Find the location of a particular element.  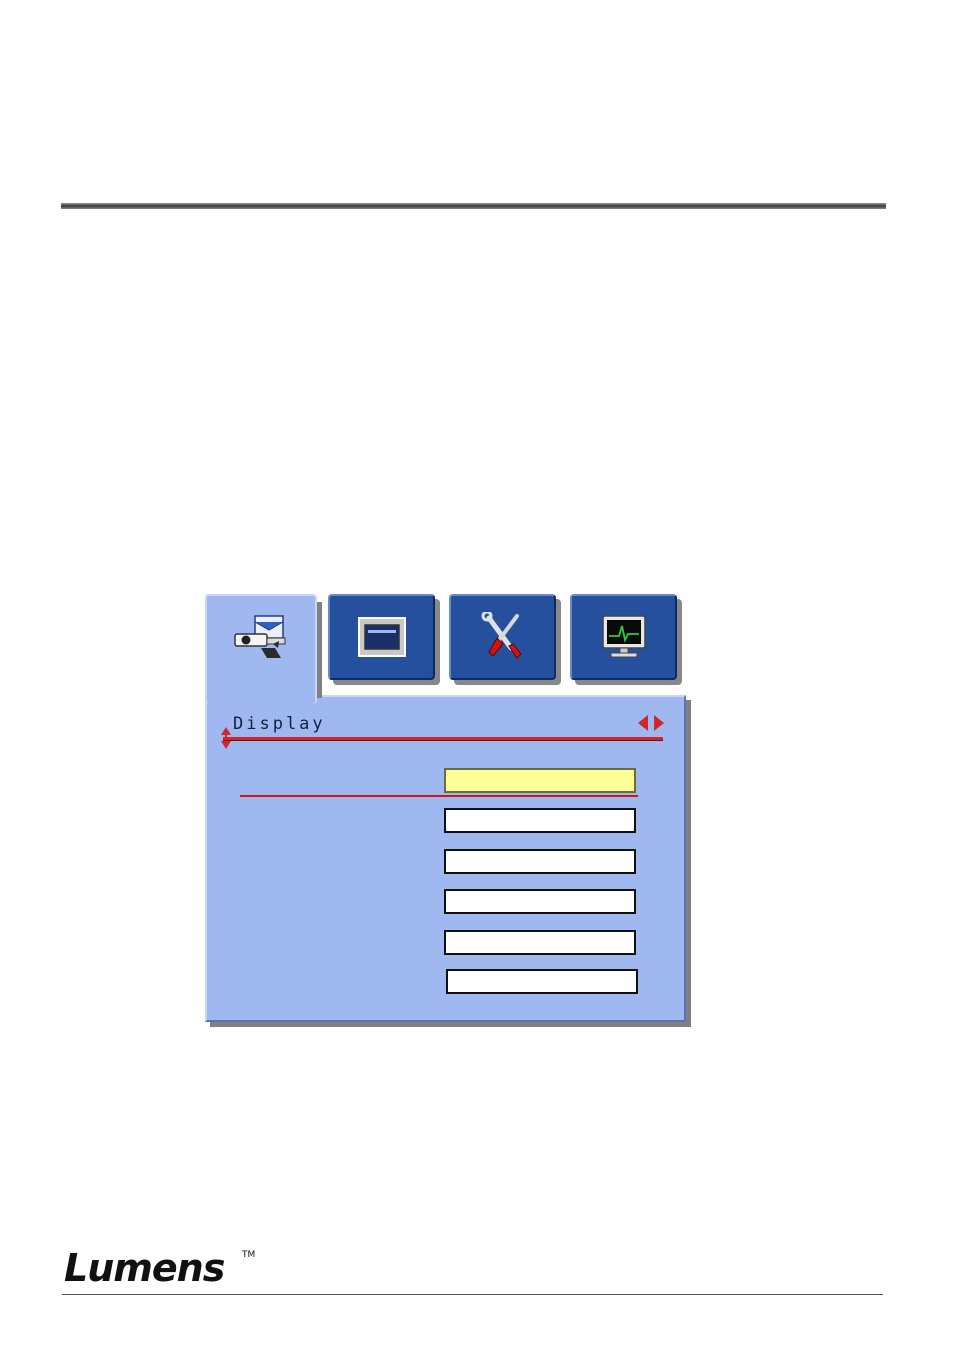

selected-row-indicator is located at coordinates (439, 796).